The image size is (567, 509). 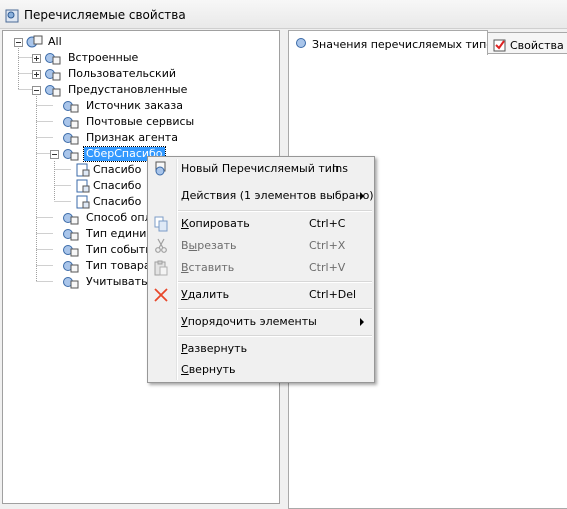 I want to click on menu-item-label: Вставить, so click(x=207, y=267).